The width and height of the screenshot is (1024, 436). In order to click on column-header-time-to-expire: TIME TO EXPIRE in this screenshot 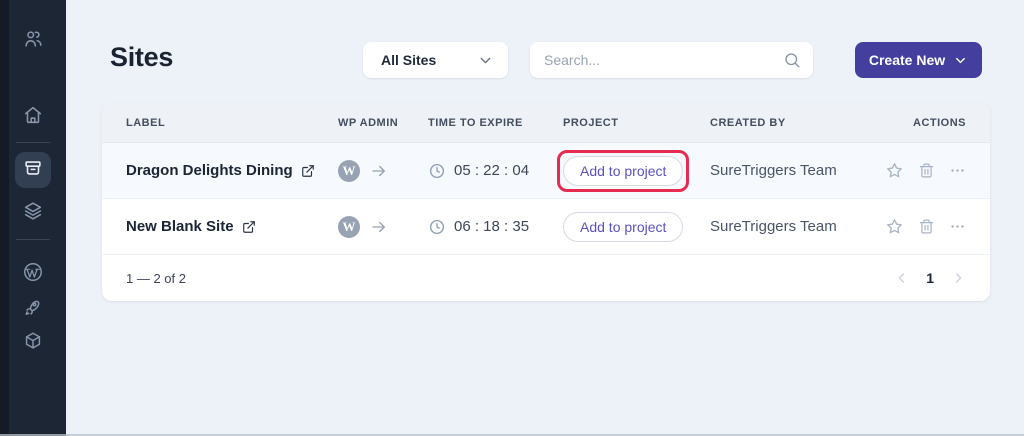, I will do `click(475, 122)`.